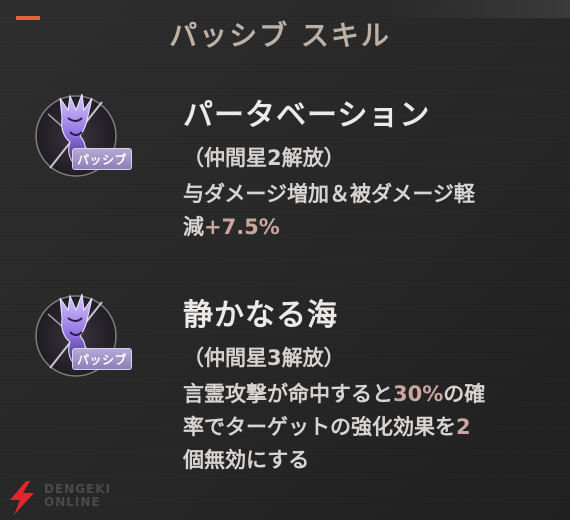 The width and height of the screenshot is (570, 520). What do you see at coordinates (368, 227) in the screenshot?
I see `desc-line: 減+7.5%` at bounding box center [368, 227].